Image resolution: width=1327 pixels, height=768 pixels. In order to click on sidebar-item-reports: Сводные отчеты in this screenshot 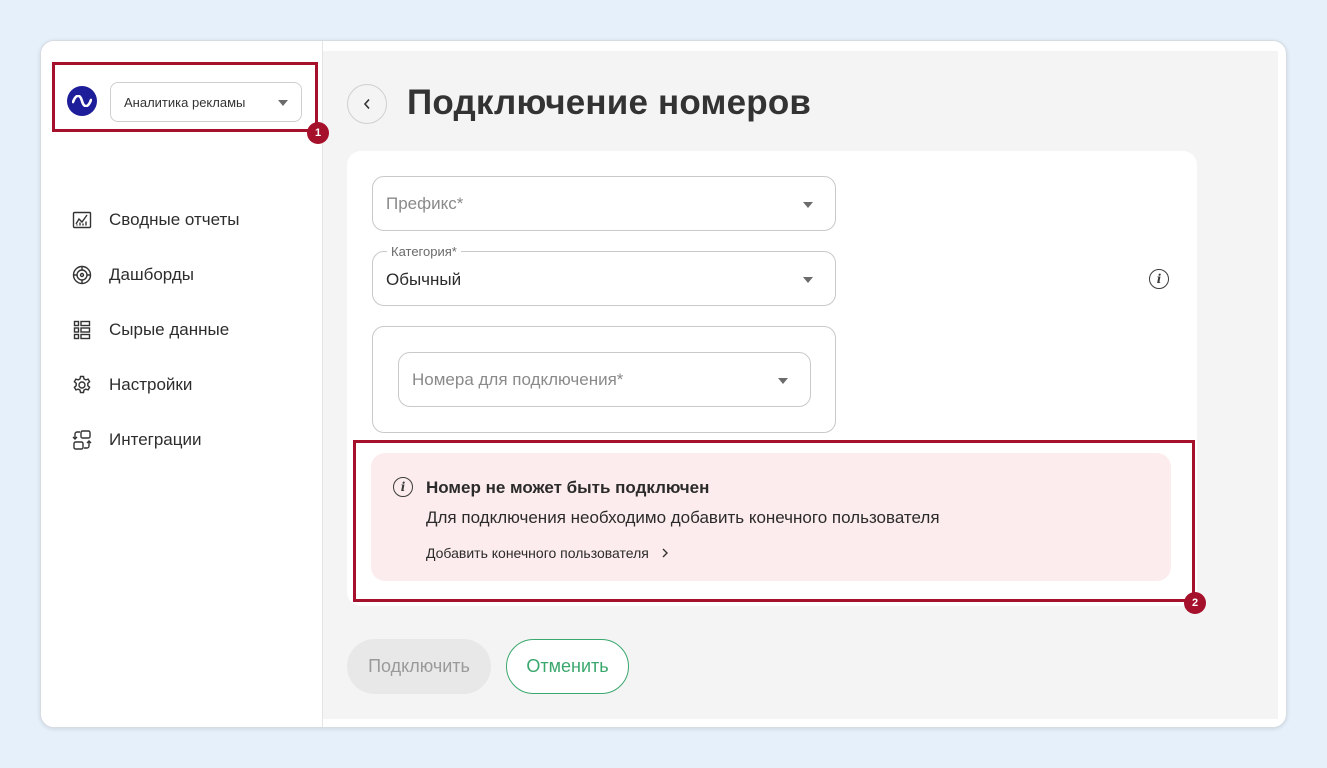, I will do `click(155, 220)`.